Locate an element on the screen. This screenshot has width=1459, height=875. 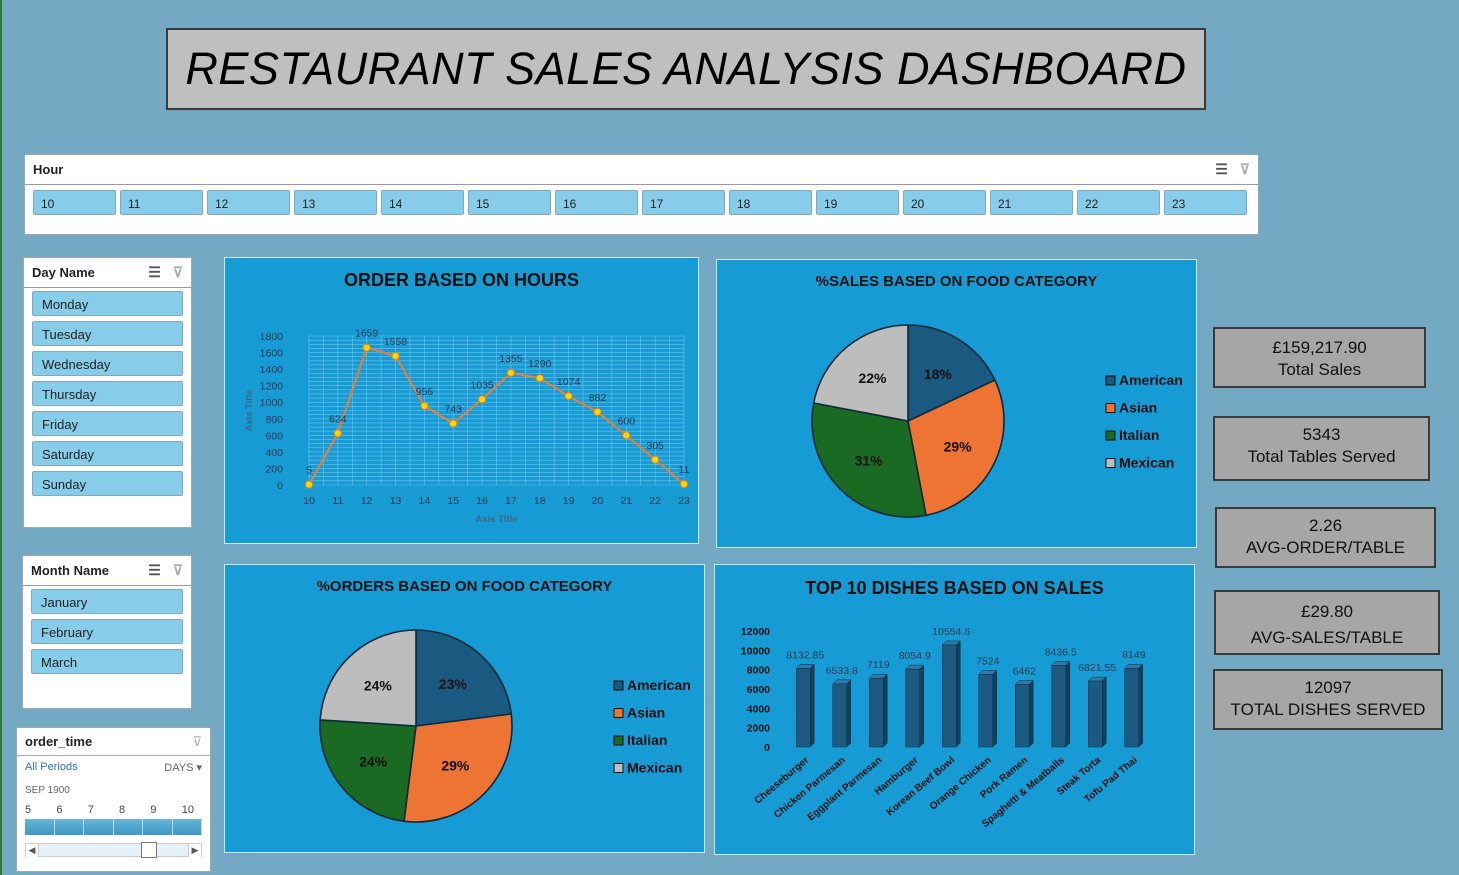
hour-item-11: 11 is located at coordinates (161, 202).